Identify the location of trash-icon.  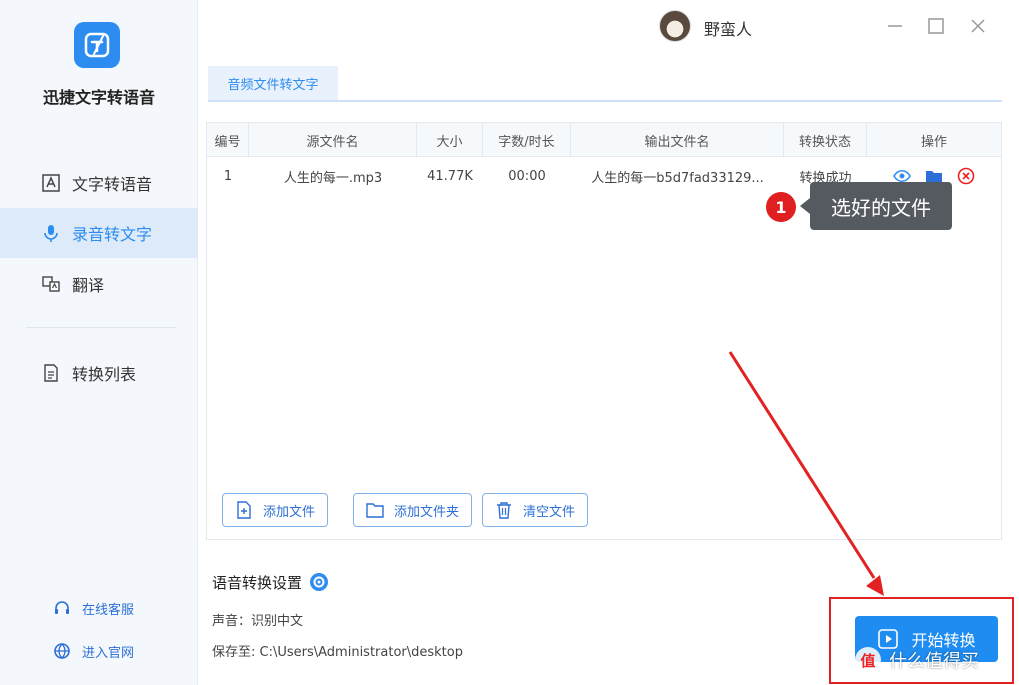
(504, 510).